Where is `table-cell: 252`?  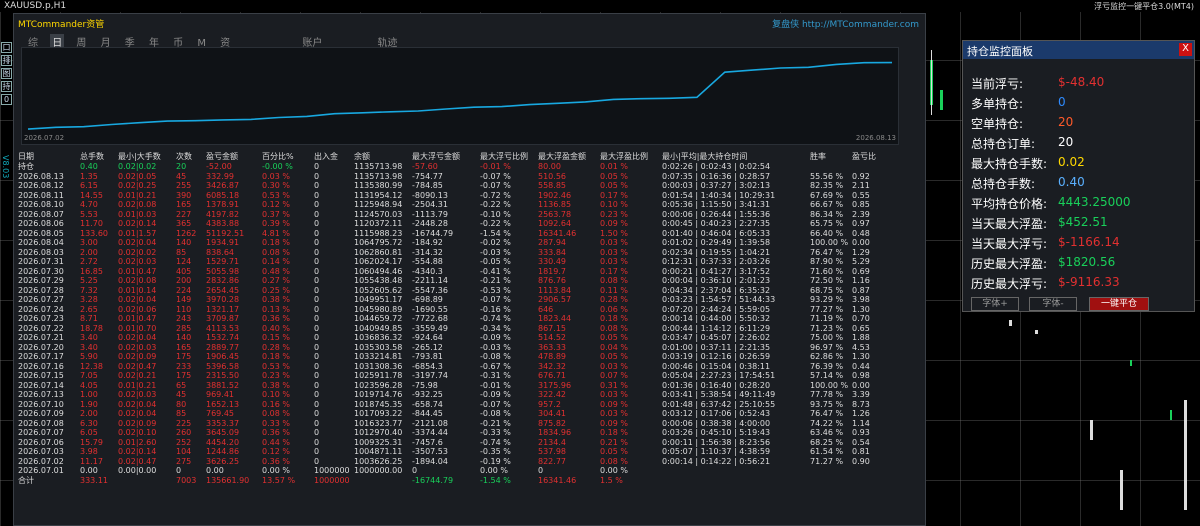
table-cell: 252 is located at coordinates (184, 442).